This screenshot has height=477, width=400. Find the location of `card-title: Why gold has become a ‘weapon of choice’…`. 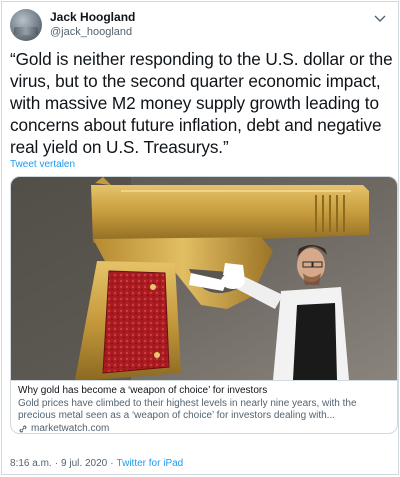

card-title: Why gold has become a ‘weapon of choice’… is located at coordinates (204, 391).